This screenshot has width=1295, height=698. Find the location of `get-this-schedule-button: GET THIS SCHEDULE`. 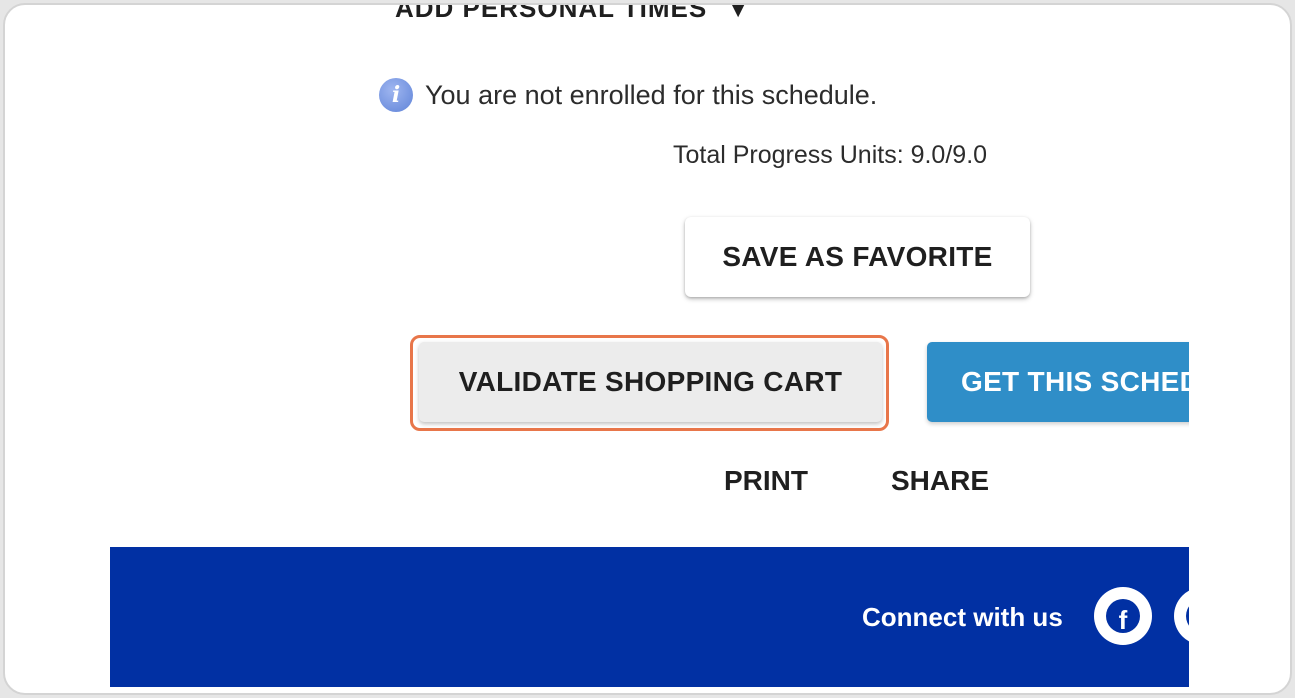

get-this-schedule-button: GET THIS SCHEDULE is located at coordinates (1058, 382).